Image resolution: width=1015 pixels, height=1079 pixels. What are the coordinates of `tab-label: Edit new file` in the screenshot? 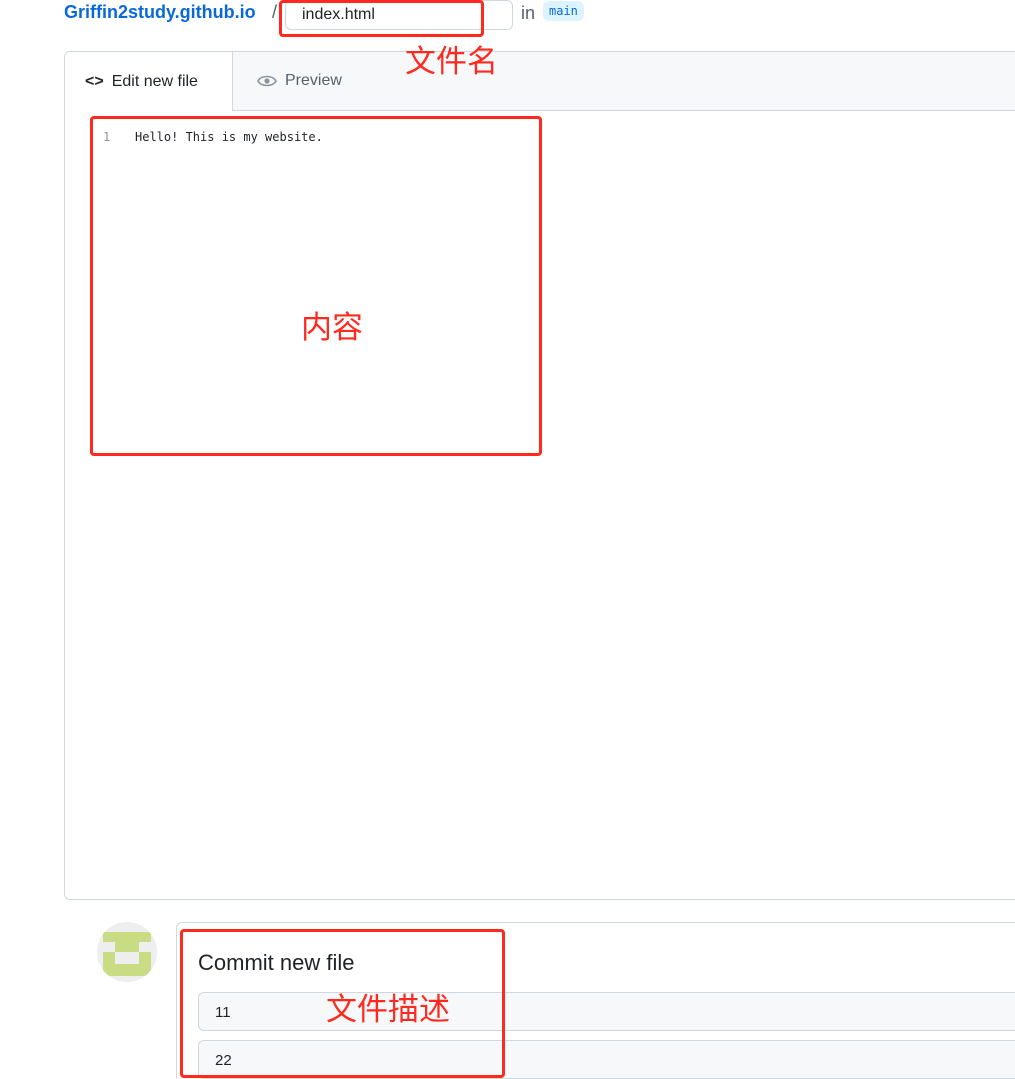 It's located at (154, 81).